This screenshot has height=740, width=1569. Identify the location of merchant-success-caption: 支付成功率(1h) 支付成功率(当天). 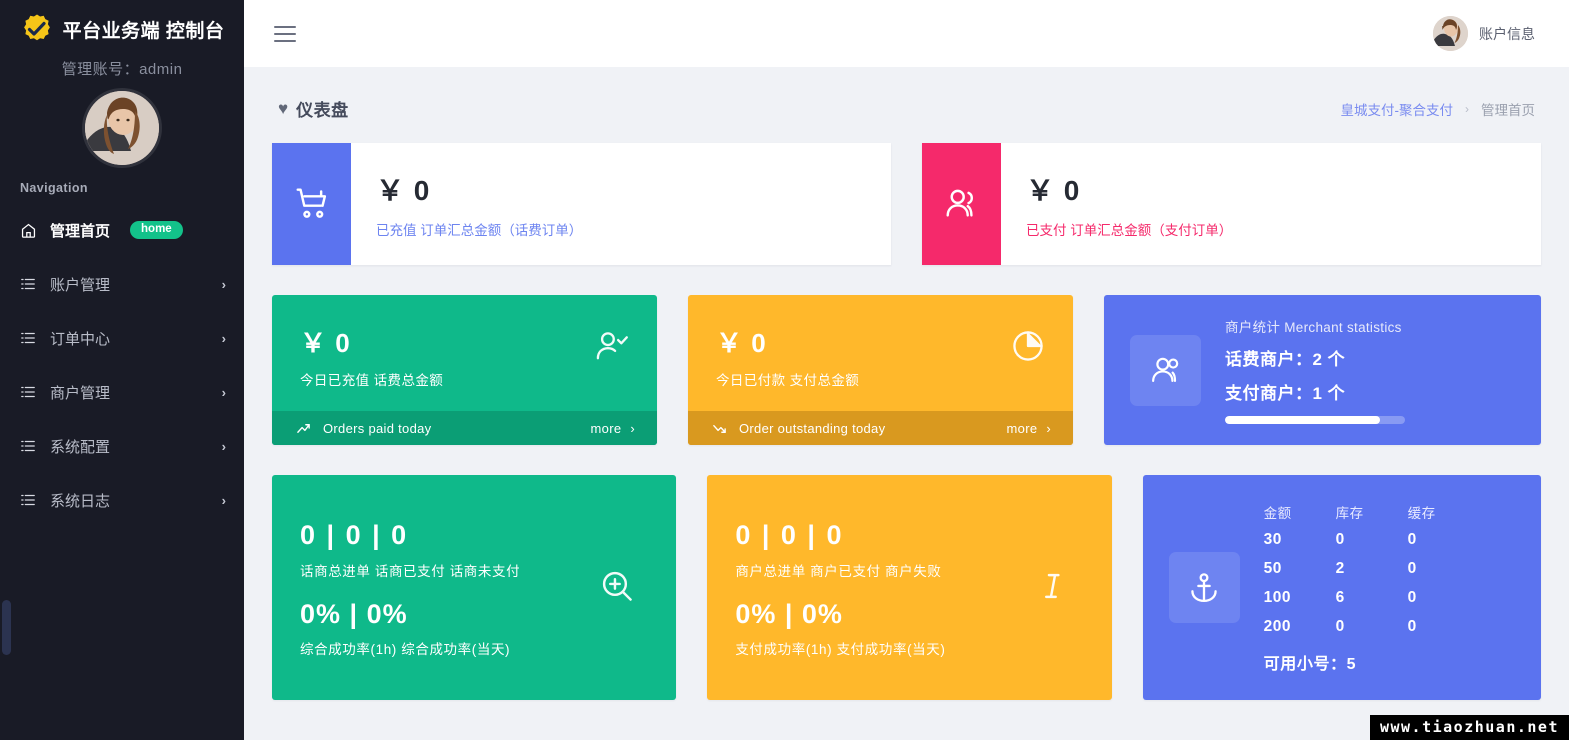
(840, 649).